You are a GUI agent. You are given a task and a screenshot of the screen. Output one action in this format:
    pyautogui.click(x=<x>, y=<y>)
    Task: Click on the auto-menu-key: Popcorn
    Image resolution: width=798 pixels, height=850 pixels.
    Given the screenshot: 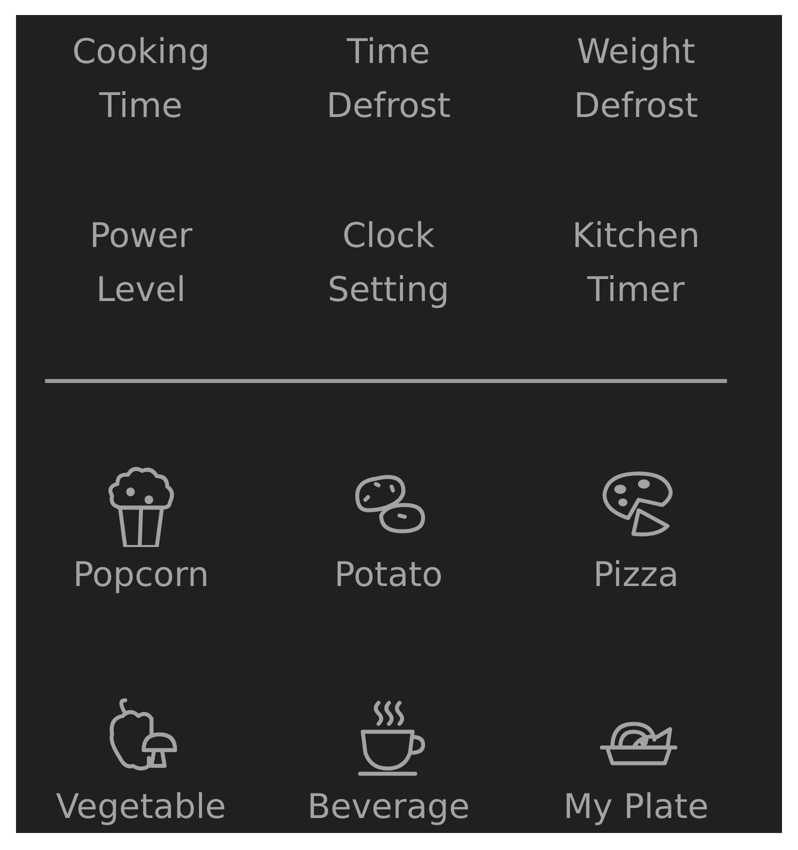 What is the action you would take?
    pyautogui.click(x=141, y=575)
    